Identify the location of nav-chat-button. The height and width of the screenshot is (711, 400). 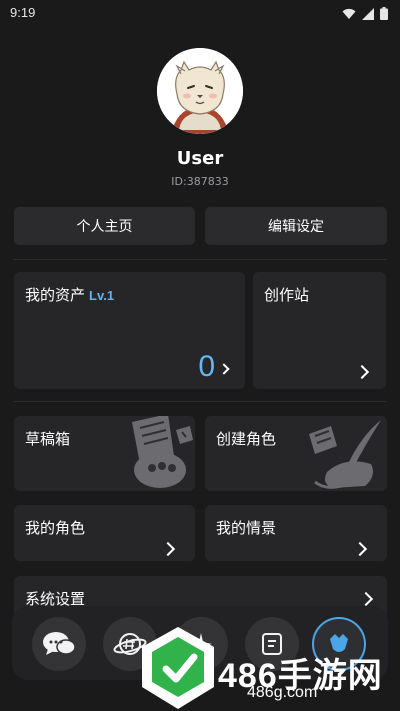
(59, 644).